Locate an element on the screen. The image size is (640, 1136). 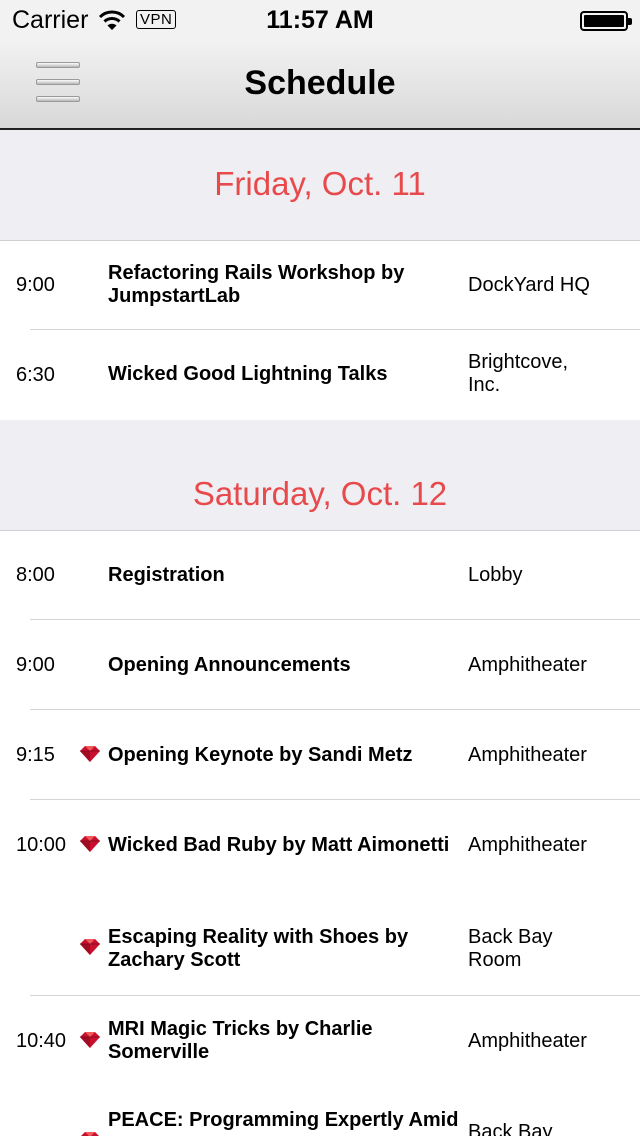
session-title: Registration is located at coordinates (166, 575).